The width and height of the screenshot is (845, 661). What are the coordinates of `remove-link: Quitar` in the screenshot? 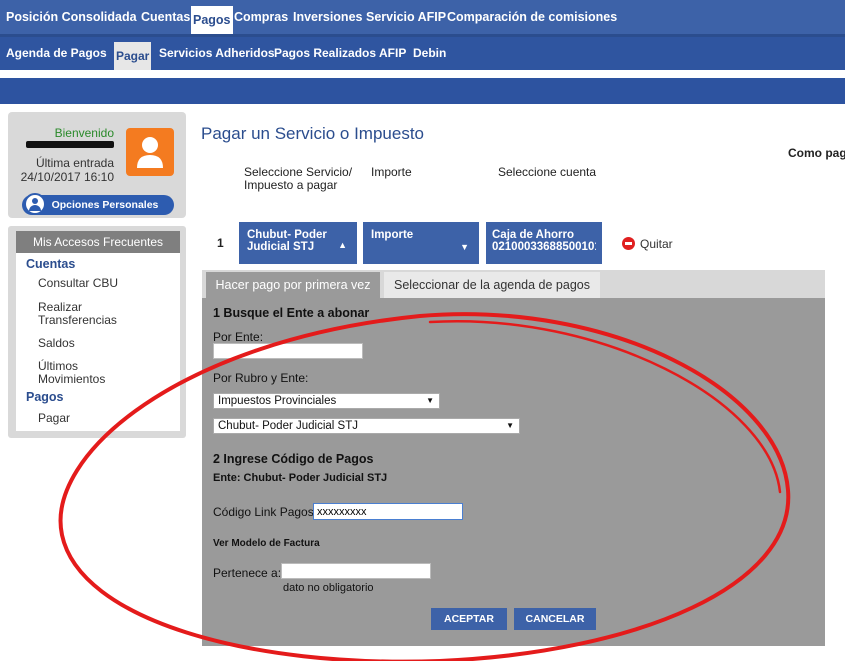 It's located at (656, 244).